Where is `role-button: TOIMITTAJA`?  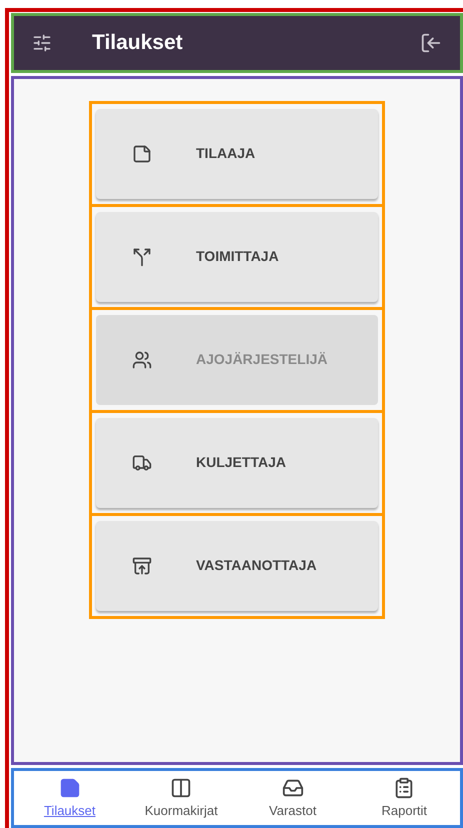 role-button: TOIMITTAJA is located at coordinates (237, 257).